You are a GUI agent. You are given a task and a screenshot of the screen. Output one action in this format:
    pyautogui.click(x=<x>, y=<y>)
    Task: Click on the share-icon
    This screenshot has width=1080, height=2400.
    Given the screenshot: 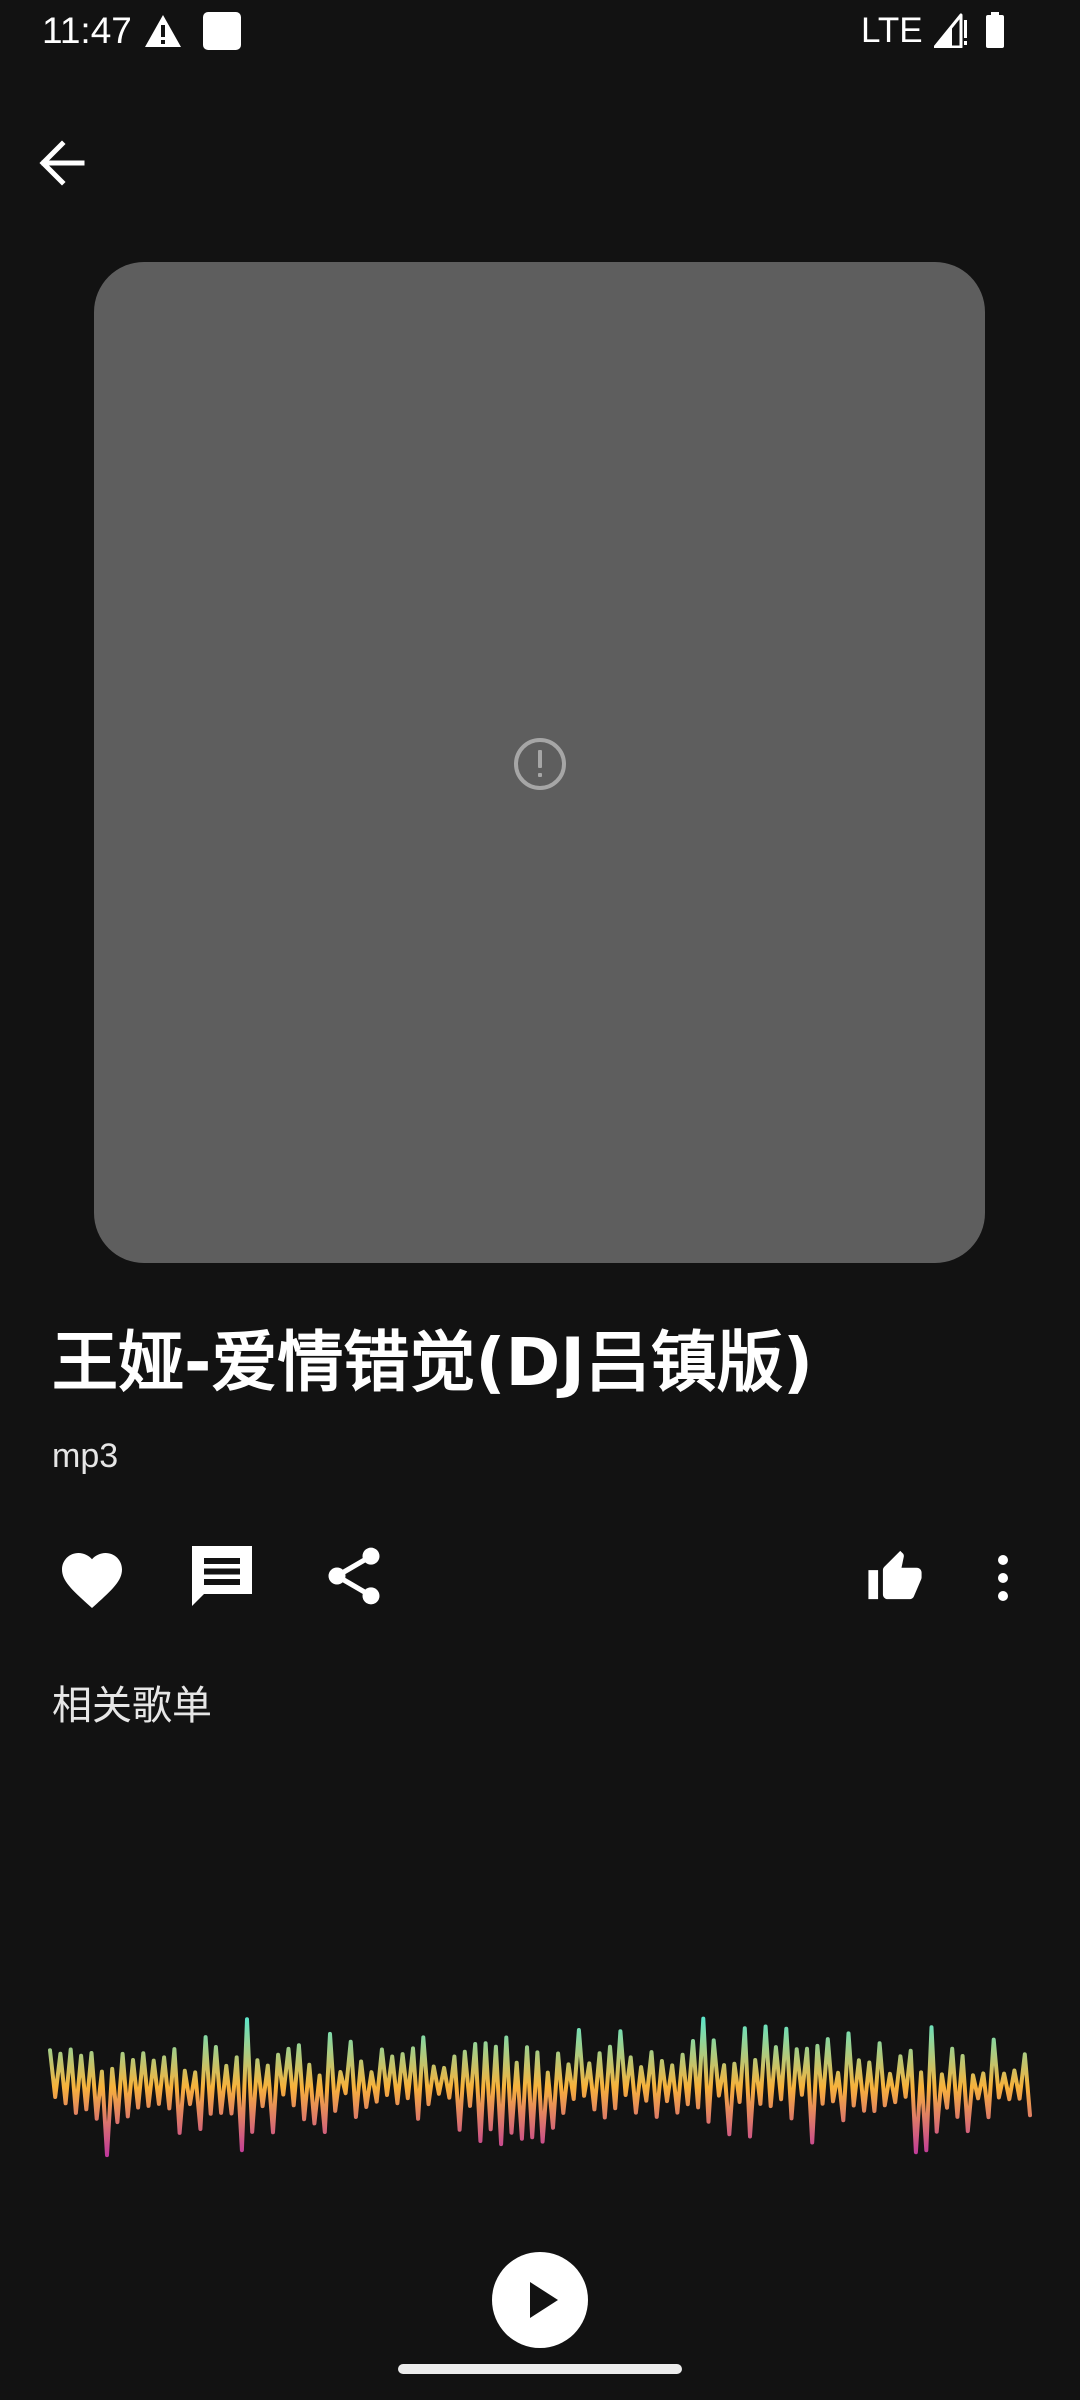 What is the action you would take?
    pyautogui.click(x=354, y=1576)
    